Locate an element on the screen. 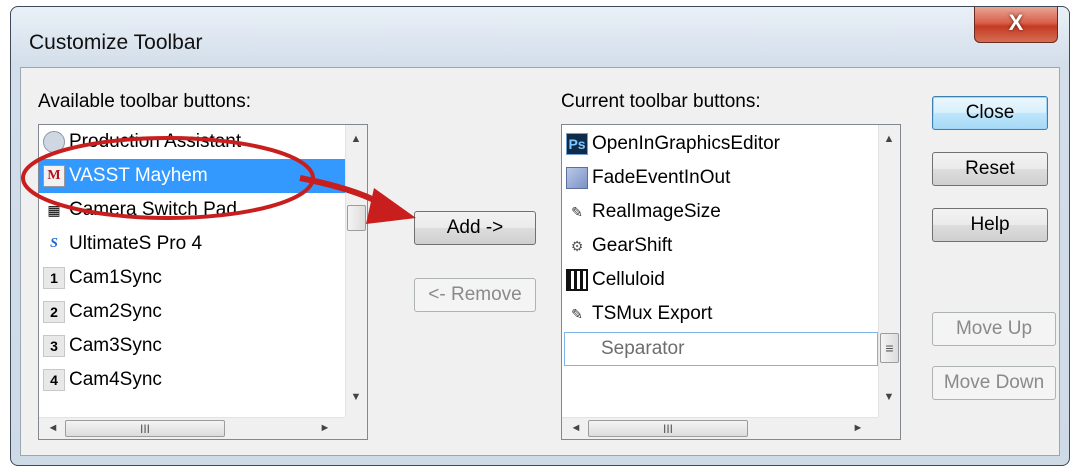  available-buttons-label: Available toolbar buttons: is located at coordinates (145, 101).